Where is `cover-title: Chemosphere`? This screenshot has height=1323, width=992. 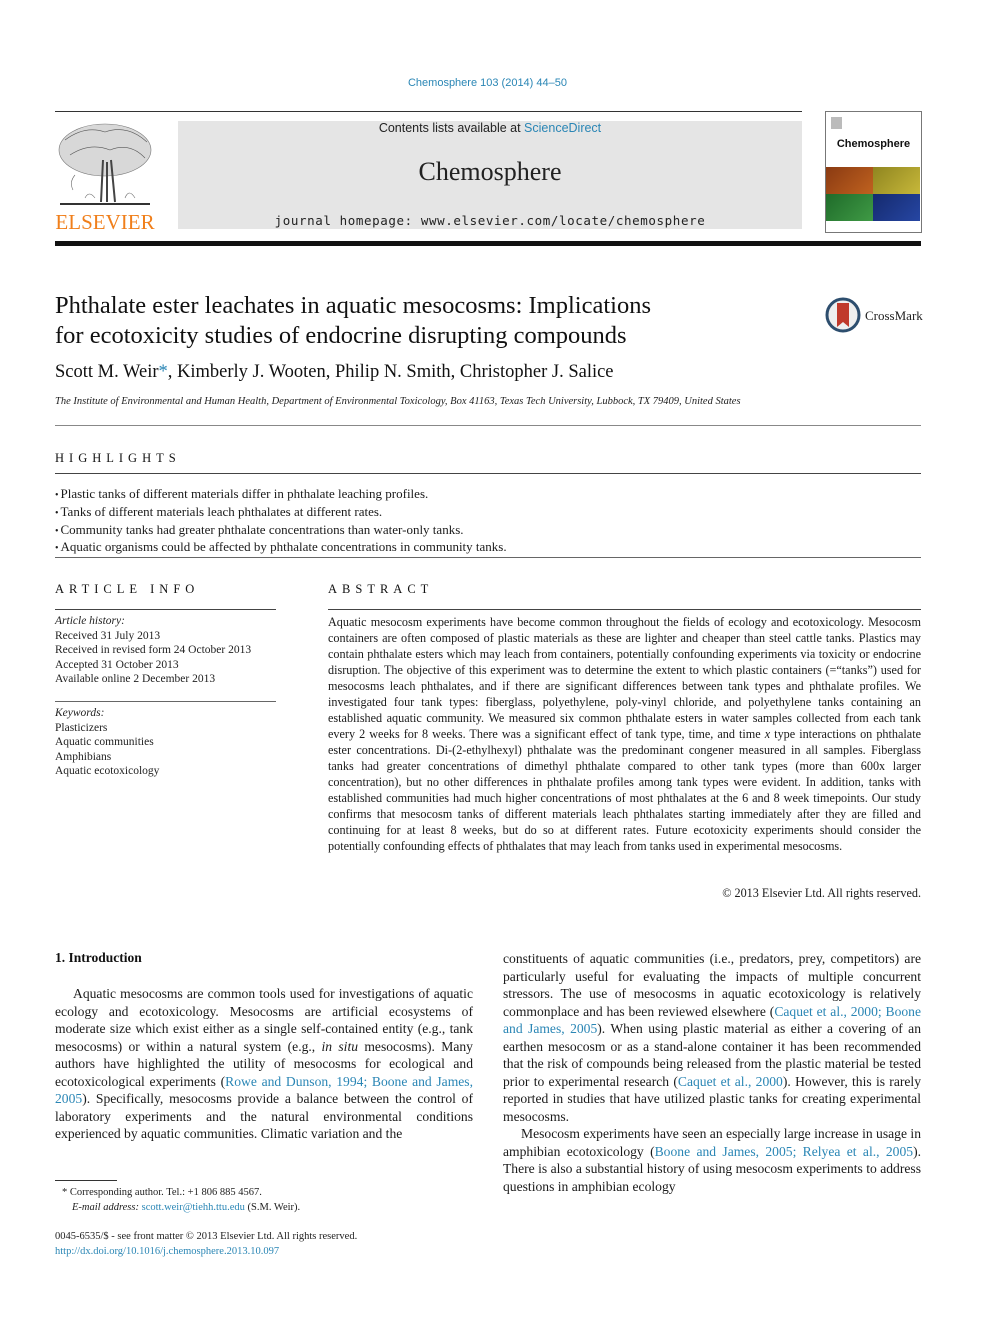 cover-title: Chemosphere is located at coordinates (873, 144).